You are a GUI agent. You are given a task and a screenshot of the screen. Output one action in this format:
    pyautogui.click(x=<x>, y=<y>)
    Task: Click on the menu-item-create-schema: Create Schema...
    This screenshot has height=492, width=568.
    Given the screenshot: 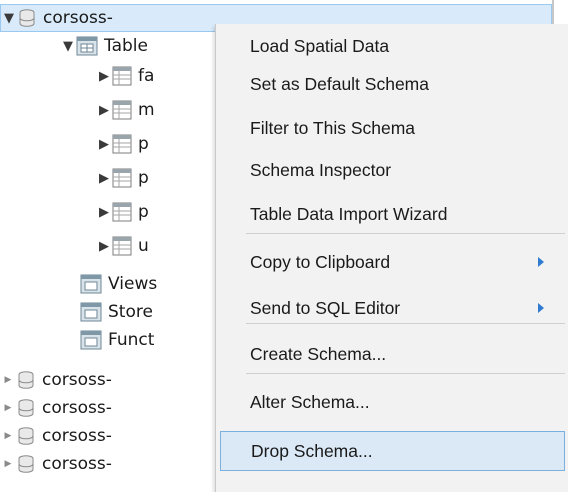 What is the action you would take?
    pyautogui.click(x=392, y=354)
    